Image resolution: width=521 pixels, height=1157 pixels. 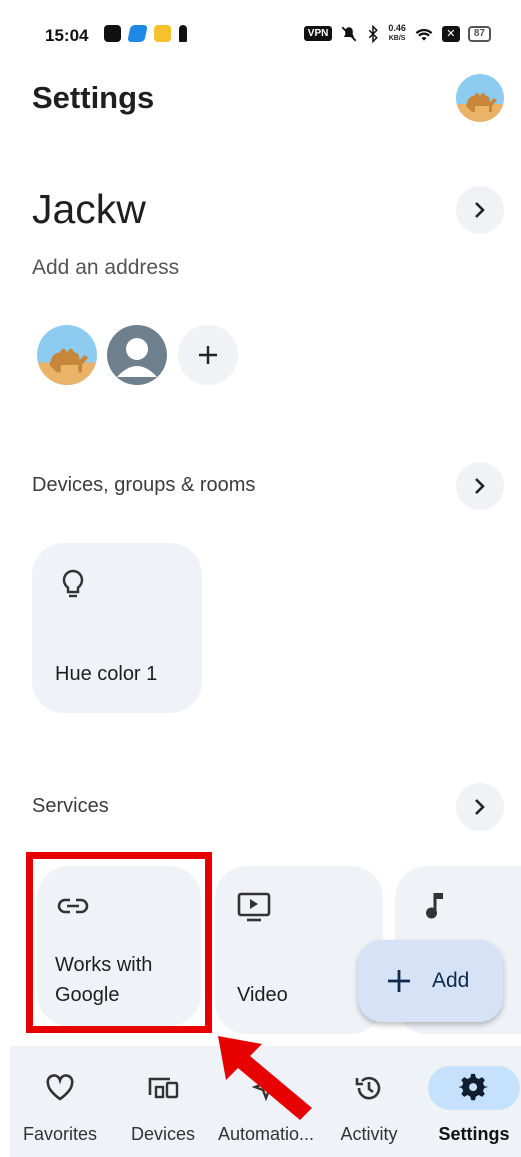 I want to click on sim-off-icon: ✕, so click(x=450, y=33).